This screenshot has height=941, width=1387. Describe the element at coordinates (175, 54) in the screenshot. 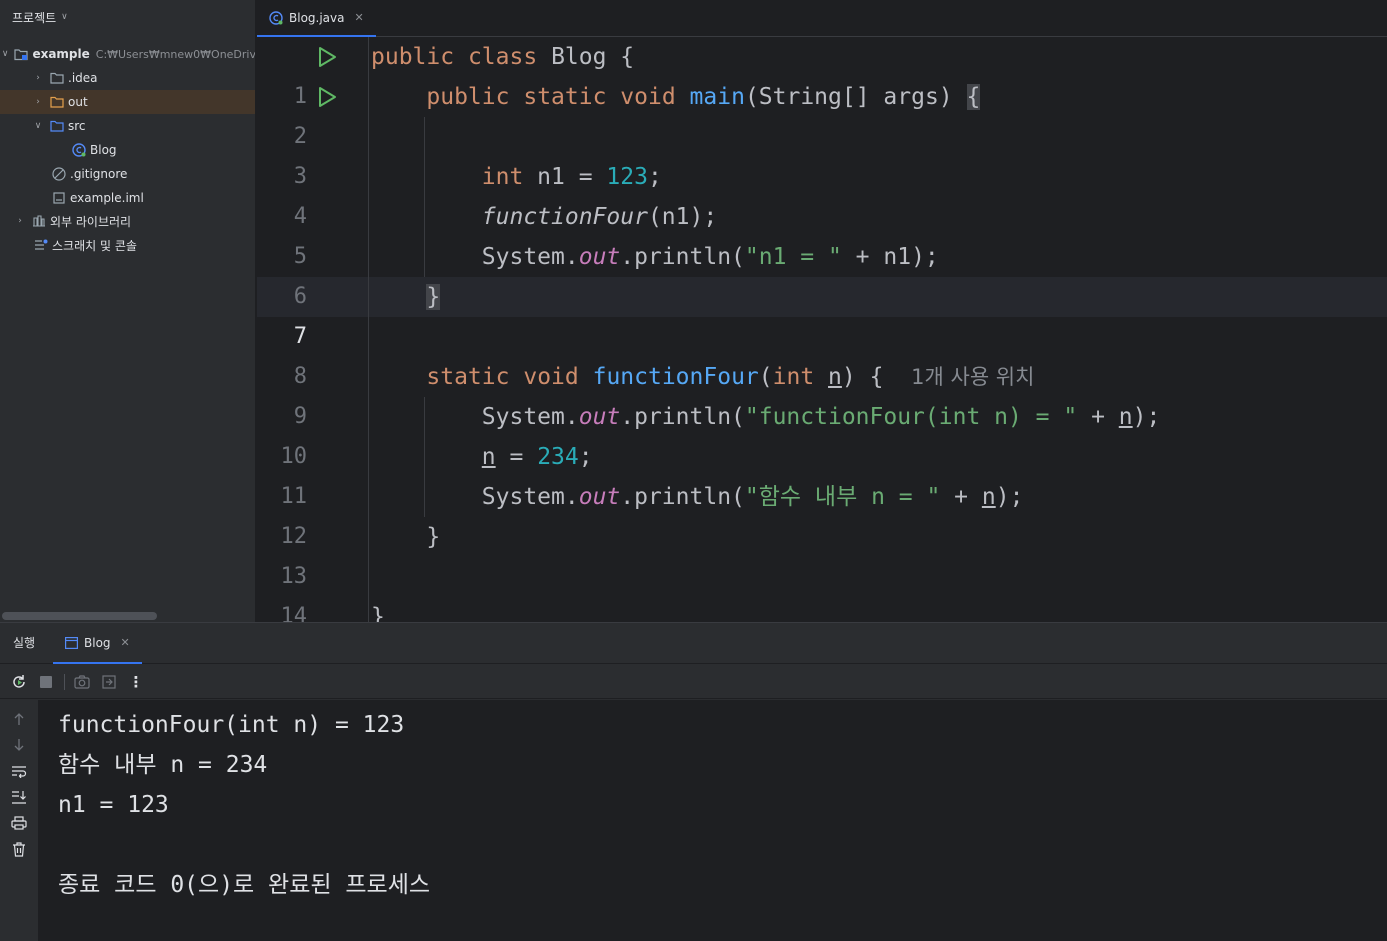

I see `tree-item-path: C:₩Users₩mnew0₩OneDriv` at that location.